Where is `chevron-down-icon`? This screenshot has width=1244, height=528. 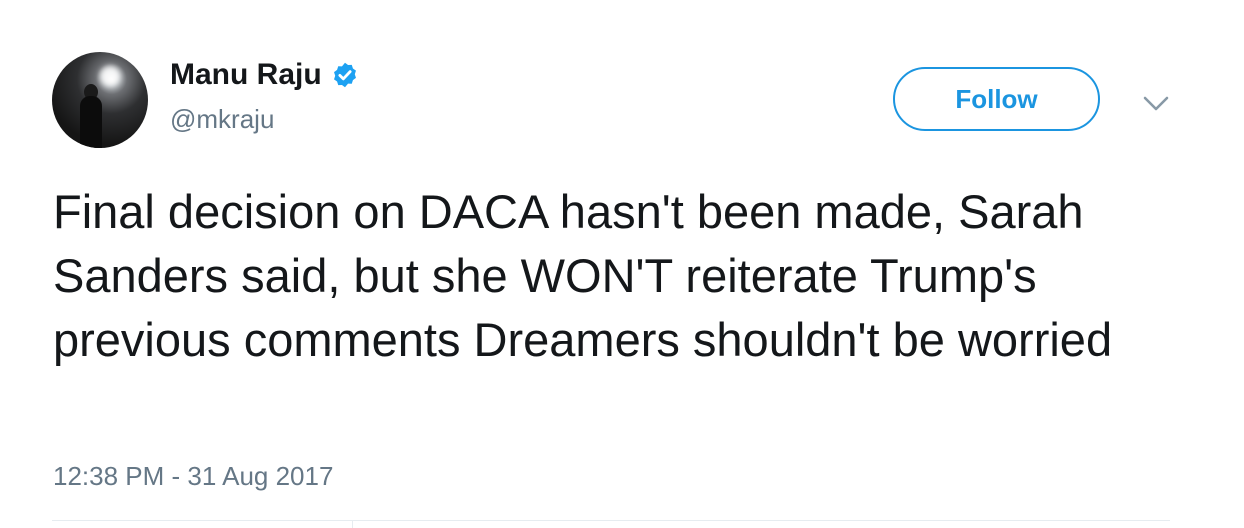
chevron-down-icon is located at coordinates (1156, 103).